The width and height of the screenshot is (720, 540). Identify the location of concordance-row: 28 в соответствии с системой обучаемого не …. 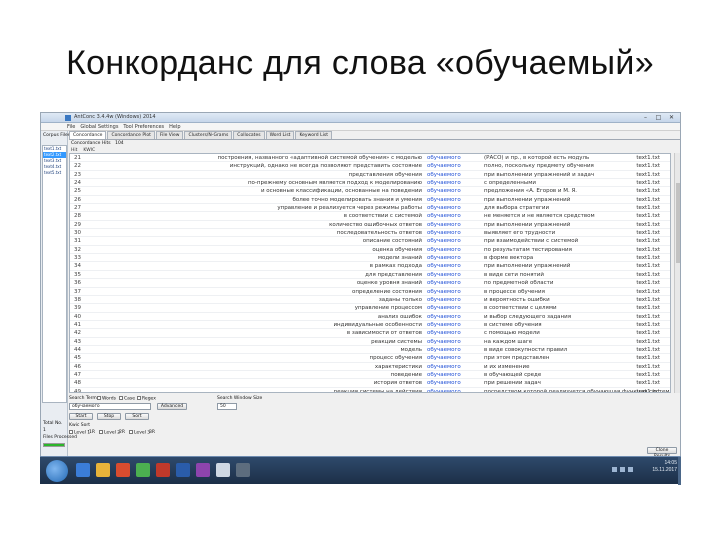
(370, 216).